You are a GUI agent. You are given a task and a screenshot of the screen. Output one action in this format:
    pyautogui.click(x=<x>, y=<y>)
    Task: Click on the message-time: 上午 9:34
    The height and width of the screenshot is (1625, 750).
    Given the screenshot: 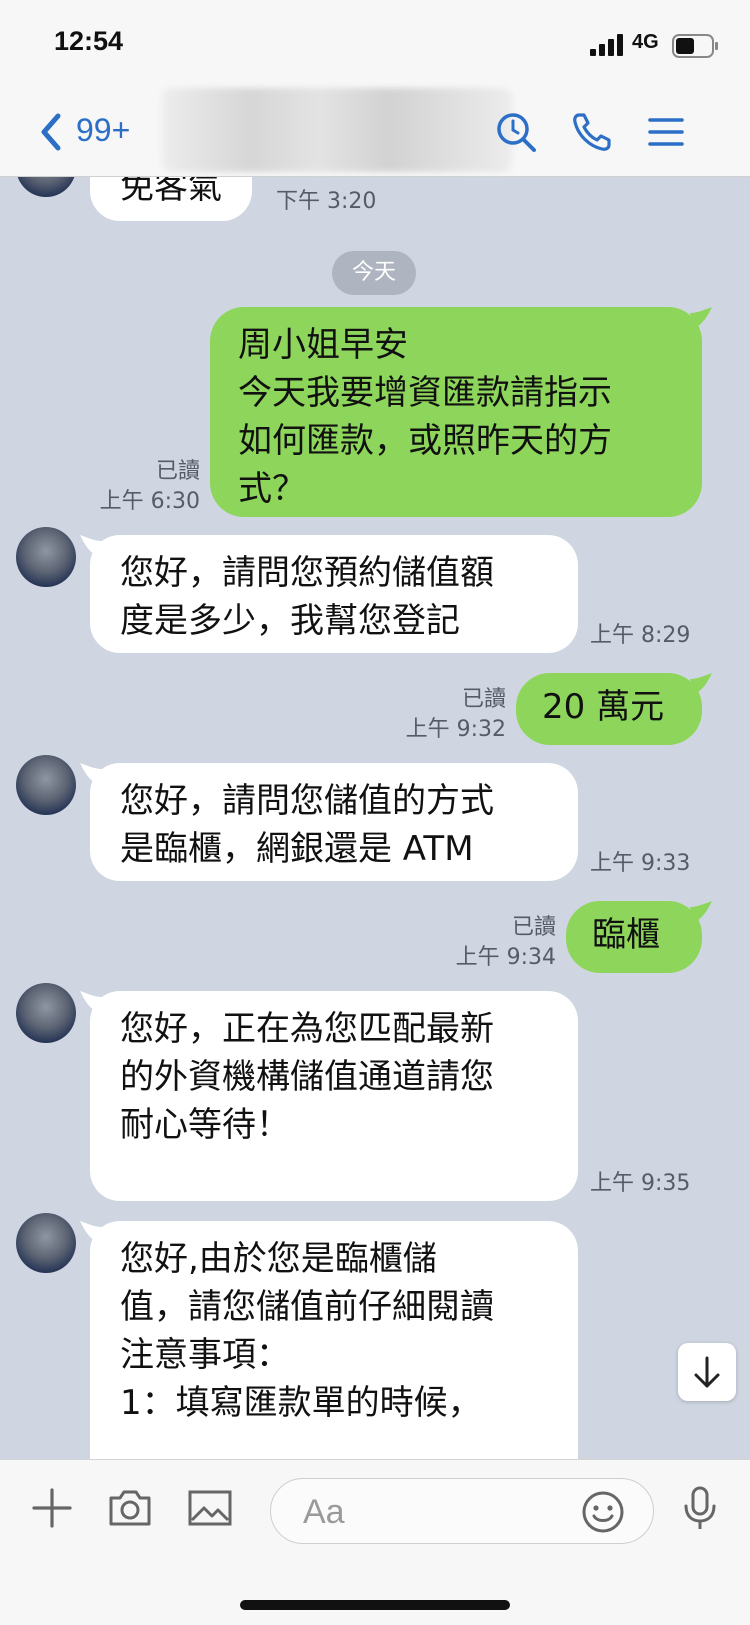 What is the action you would take?
    pyautogui.click(x=505, y=957)
    